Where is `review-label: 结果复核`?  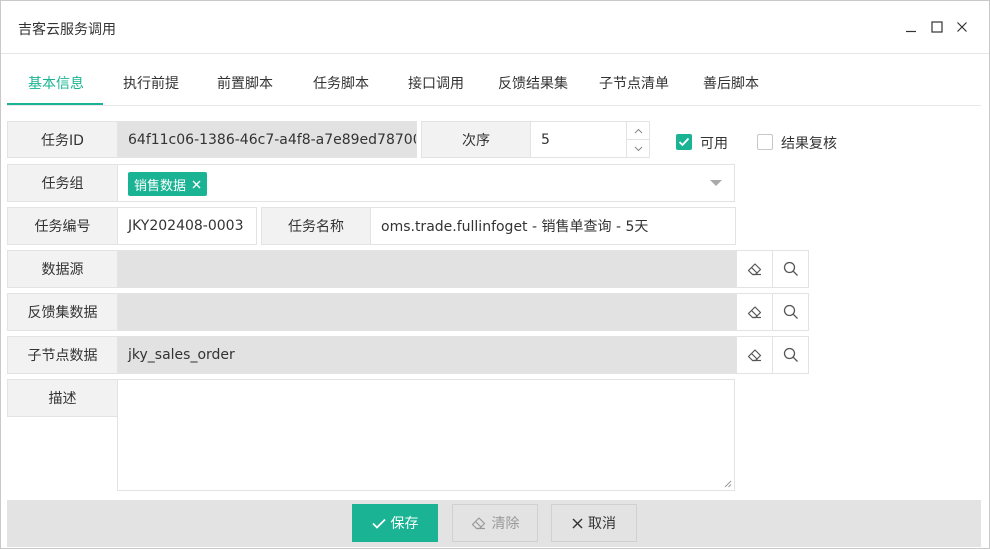
review-label: 结果复核 is located at coordinates (809, 144).